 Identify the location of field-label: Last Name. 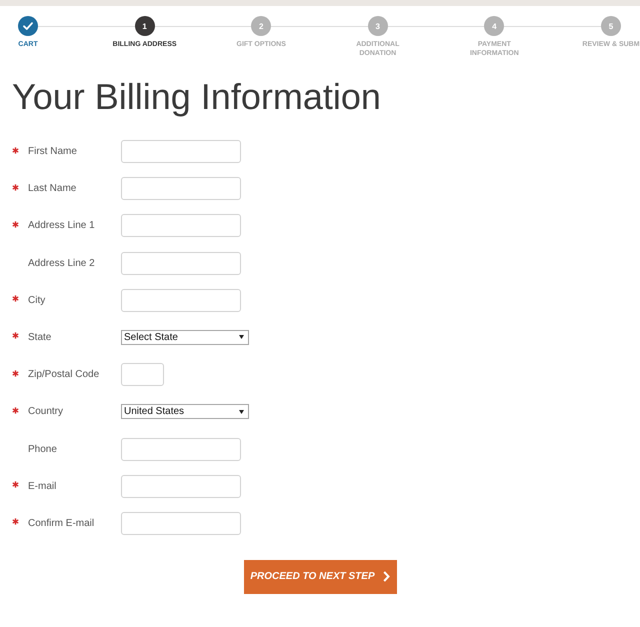
(53, 188).